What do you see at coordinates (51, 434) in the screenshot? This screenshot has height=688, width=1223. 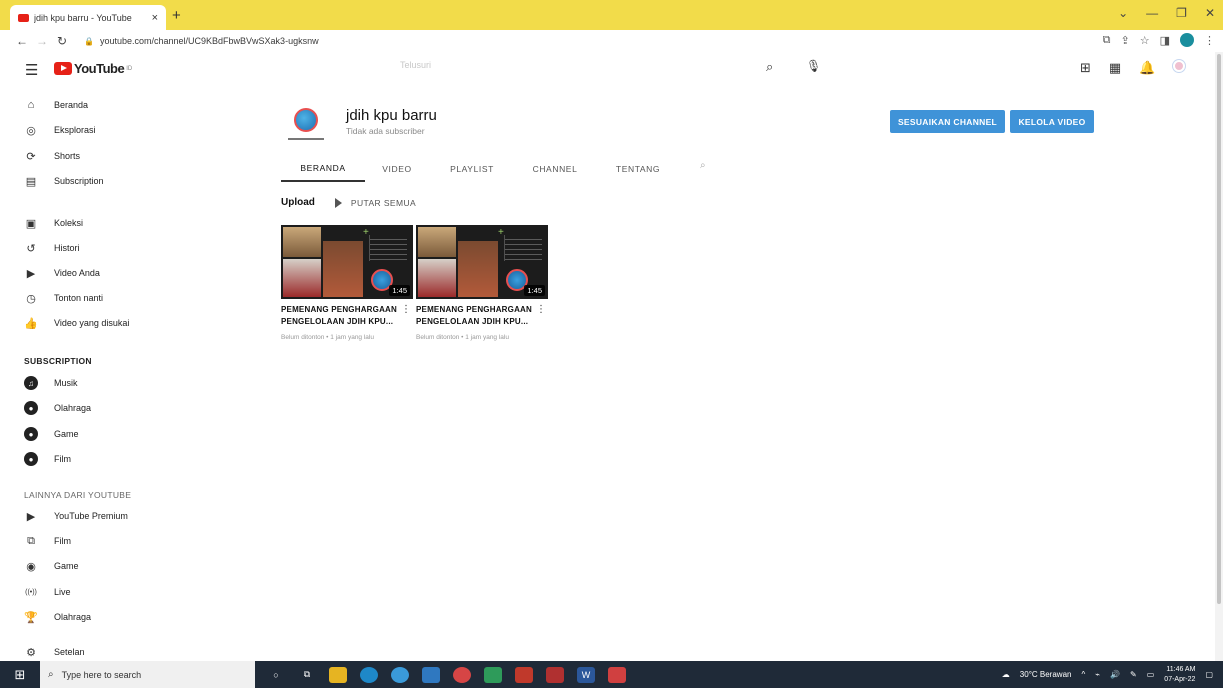 I see `sidebar-item-gaming: ● Game` at bounding box center [51, 434].